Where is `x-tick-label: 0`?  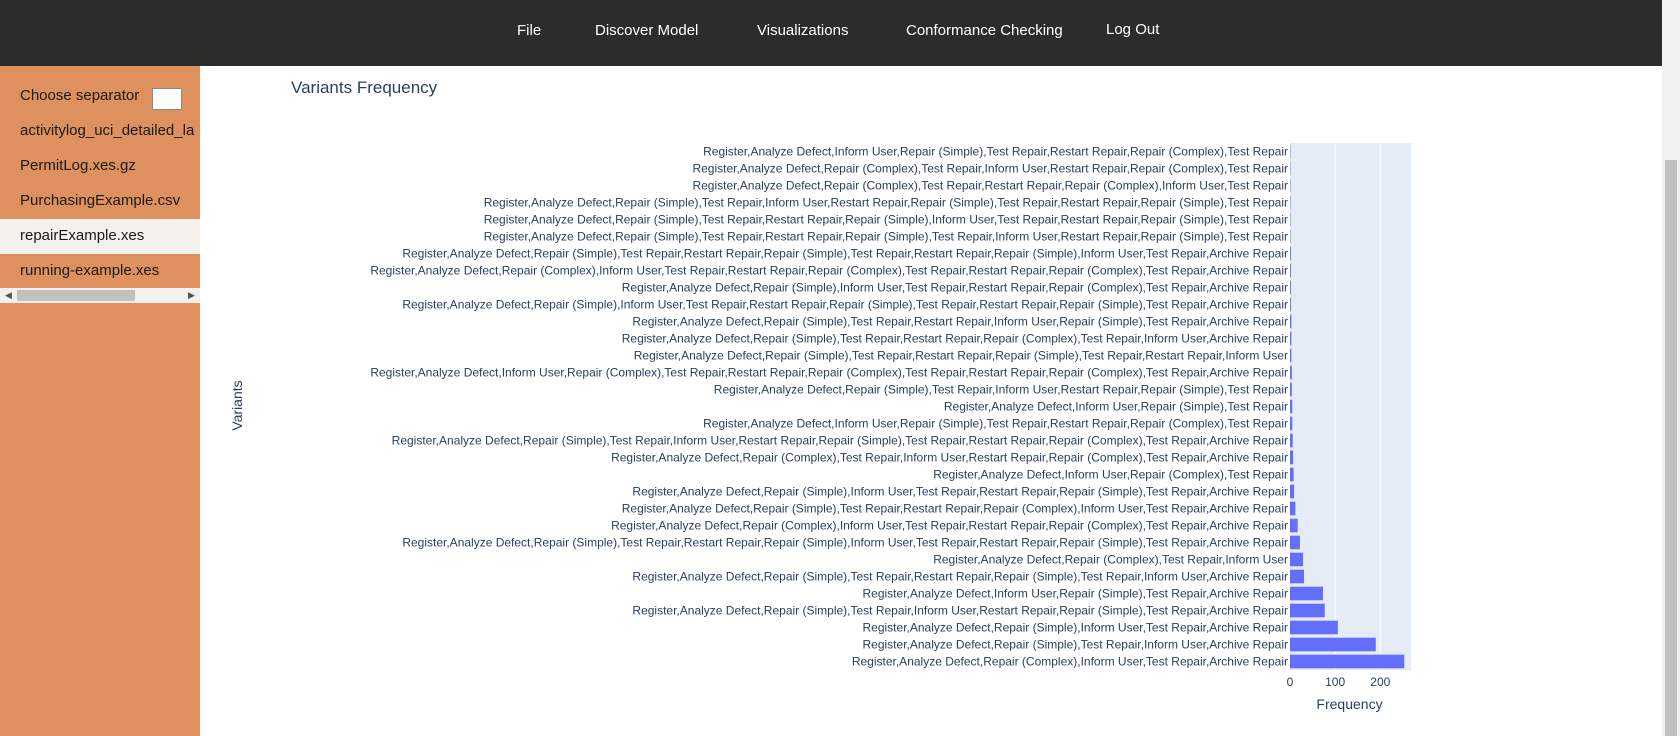
x-tick-label: 0 is located at coordinates (1290, 682).